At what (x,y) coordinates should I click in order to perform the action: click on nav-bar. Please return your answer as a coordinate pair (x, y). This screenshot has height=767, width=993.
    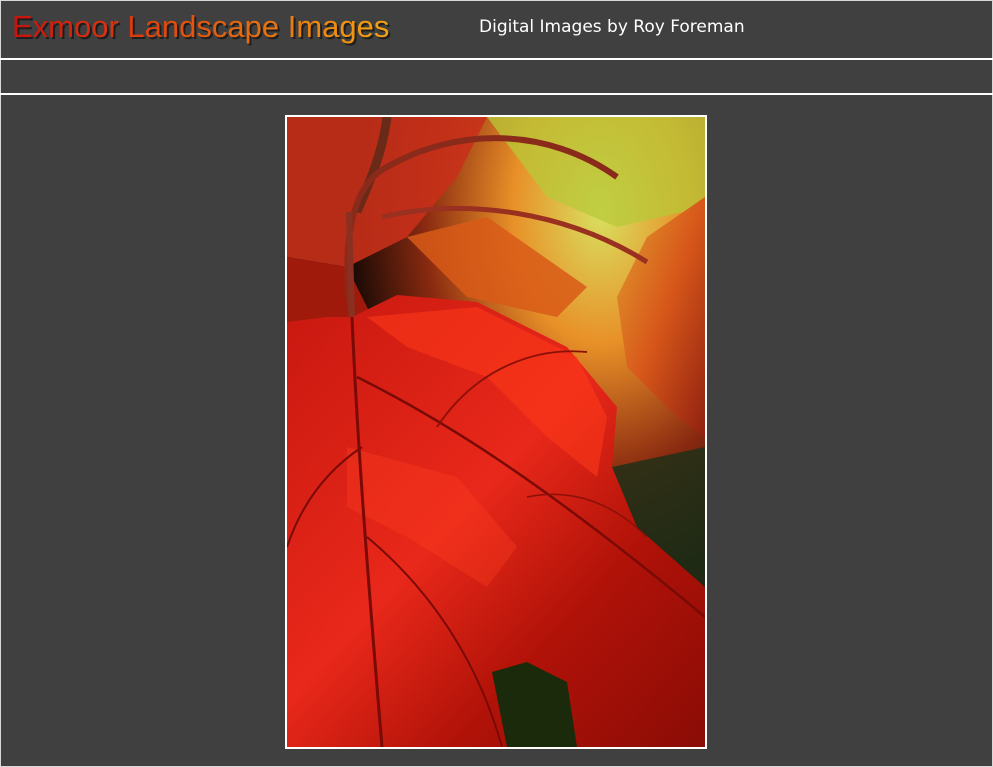
    Looking at the image, I should click on (496, 77).